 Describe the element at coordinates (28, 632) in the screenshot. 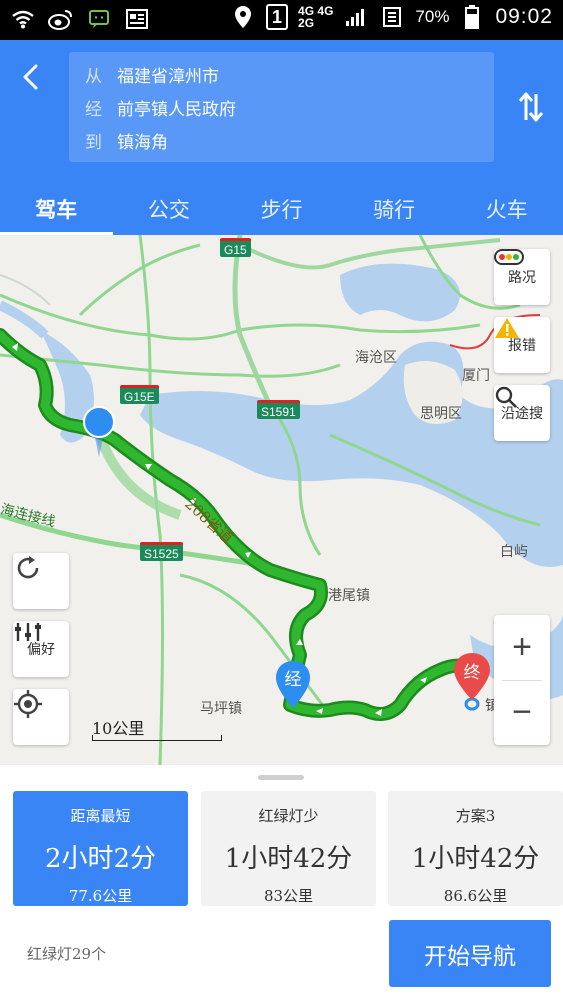

I see `sliders-icon` at that location.